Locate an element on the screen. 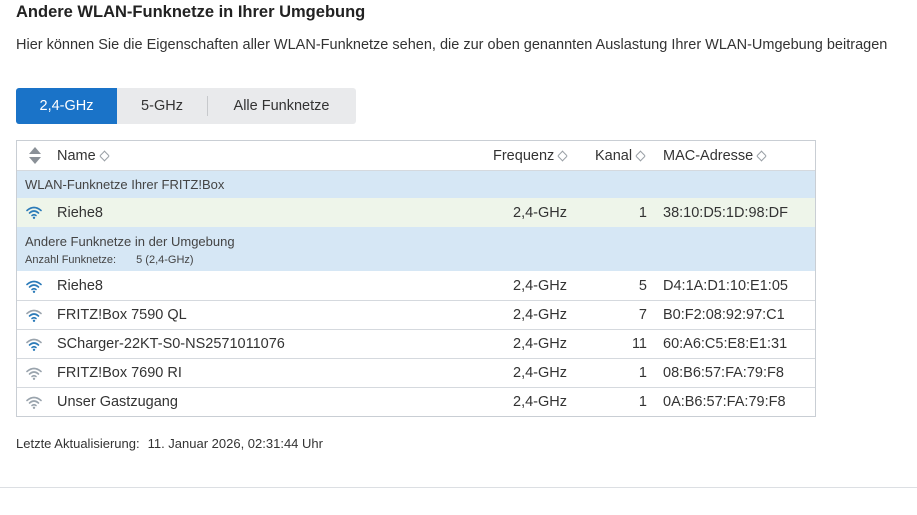 This screenshot has width=917, height=515. tab-5-ghz: 5-GHz is located at coordinates (162, 106).